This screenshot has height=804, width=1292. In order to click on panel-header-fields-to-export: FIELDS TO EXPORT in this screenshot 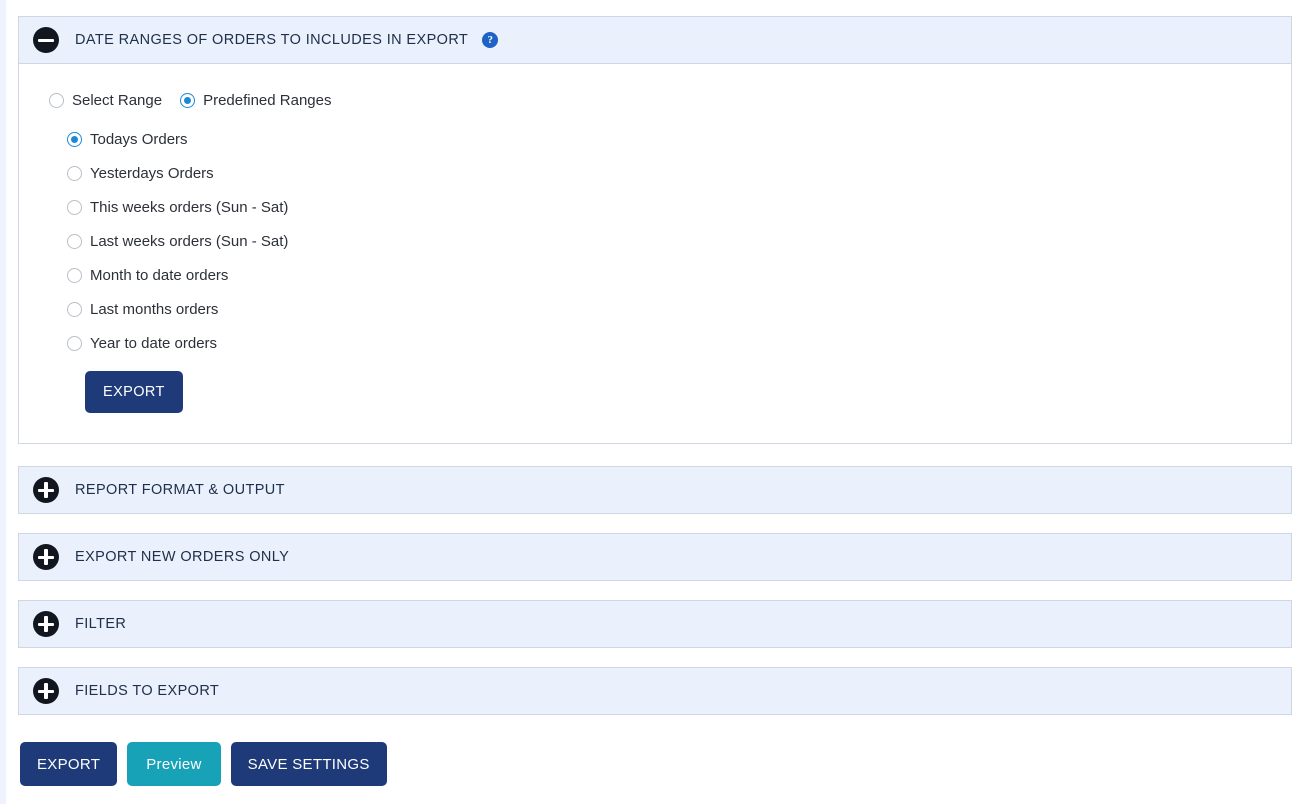, I will do `click(655, 691)`.